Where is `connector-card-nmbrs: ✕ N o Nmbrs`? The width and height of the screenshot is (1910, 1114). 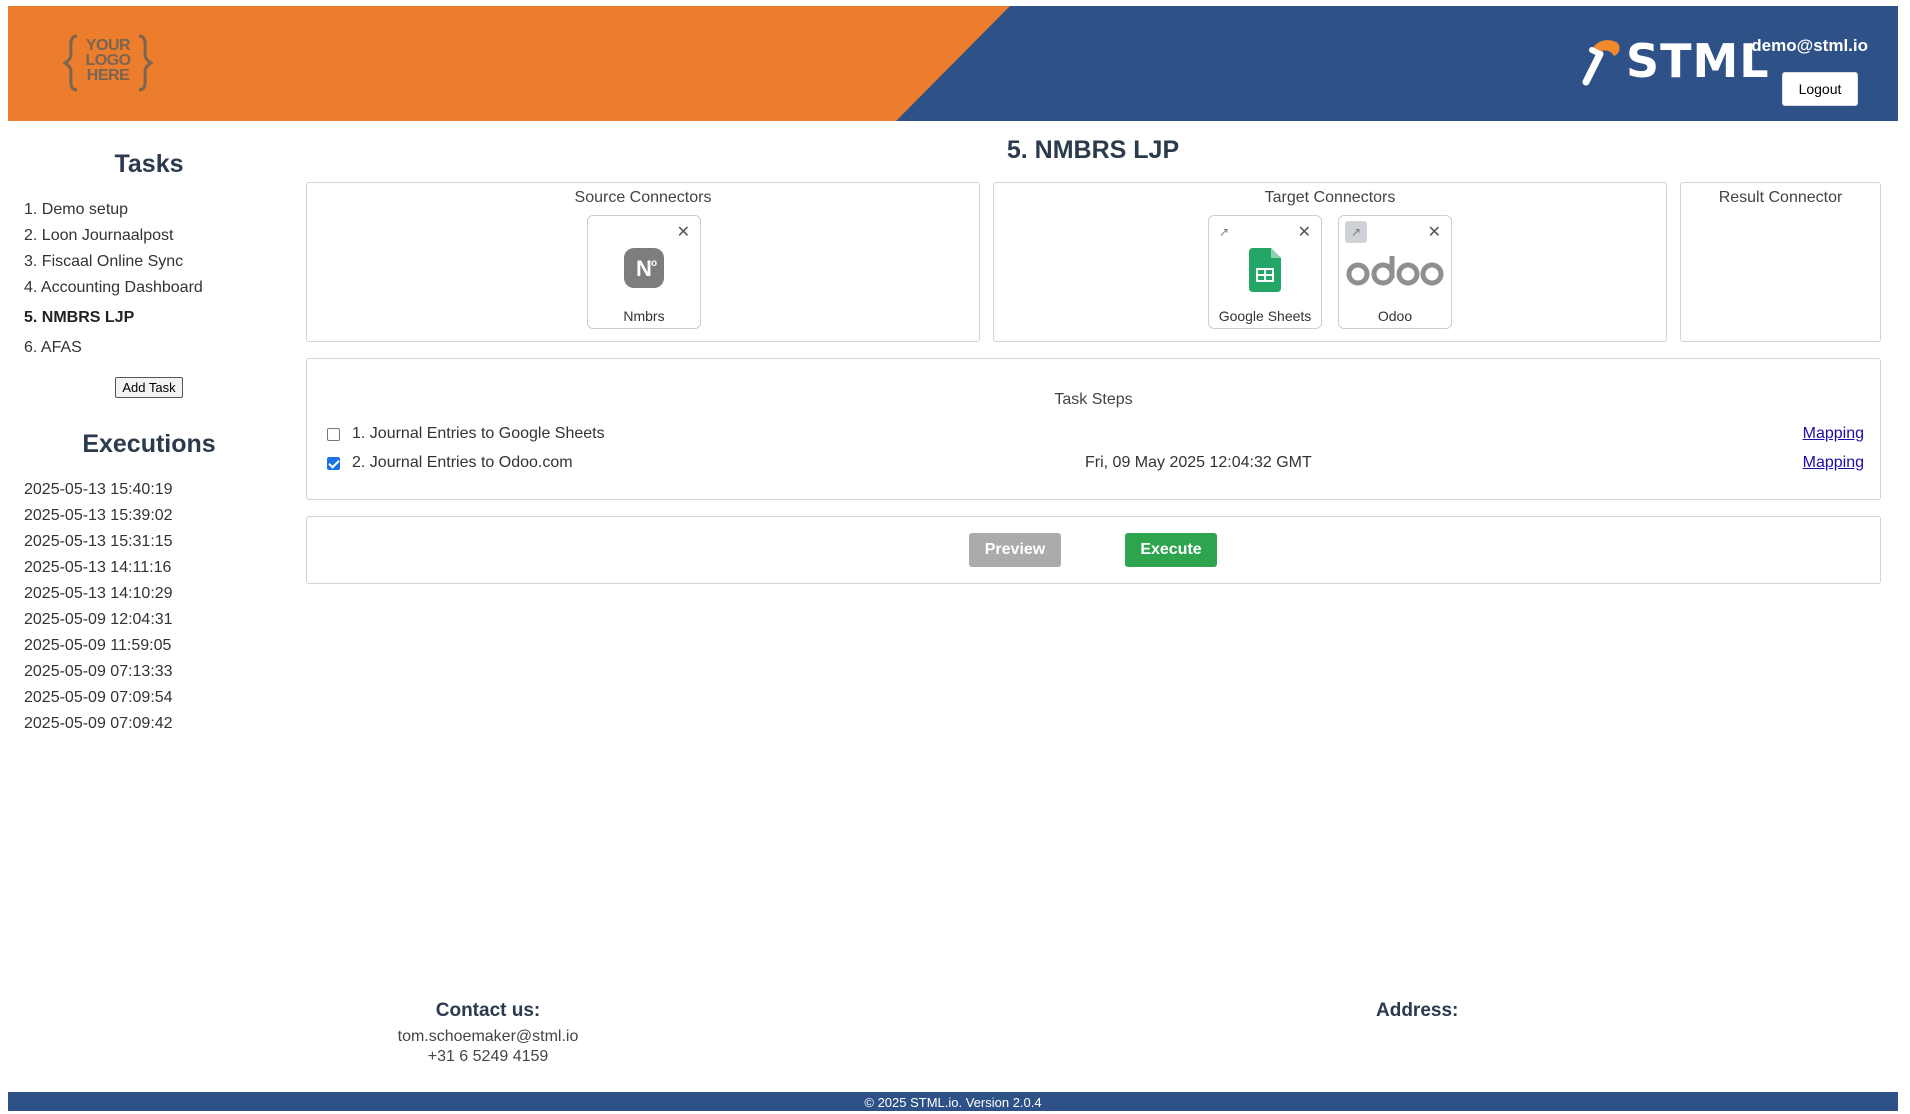 connector-card-nmbrs: ✕ N o Nmbrs is located at coordinates (644, 272).